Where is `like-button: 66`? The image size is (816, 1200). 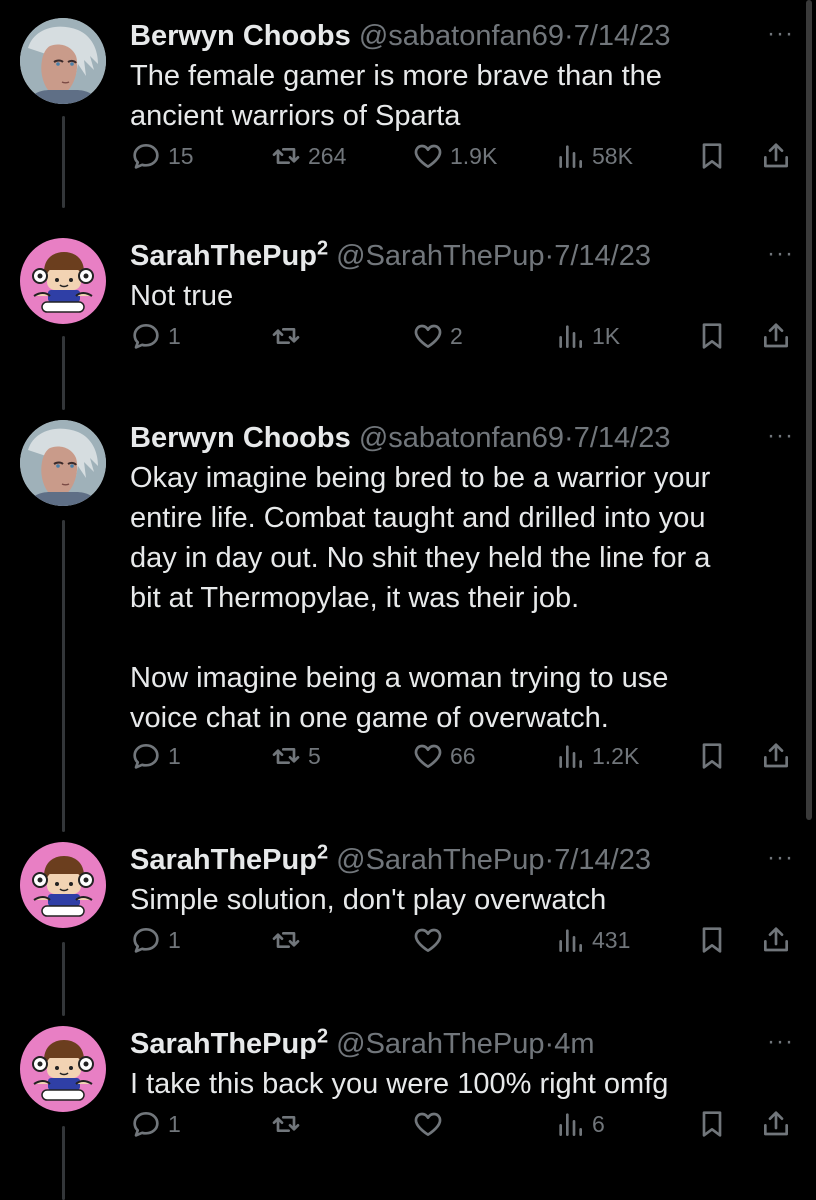 like-button: 66 is located at coordinates (444, 756).